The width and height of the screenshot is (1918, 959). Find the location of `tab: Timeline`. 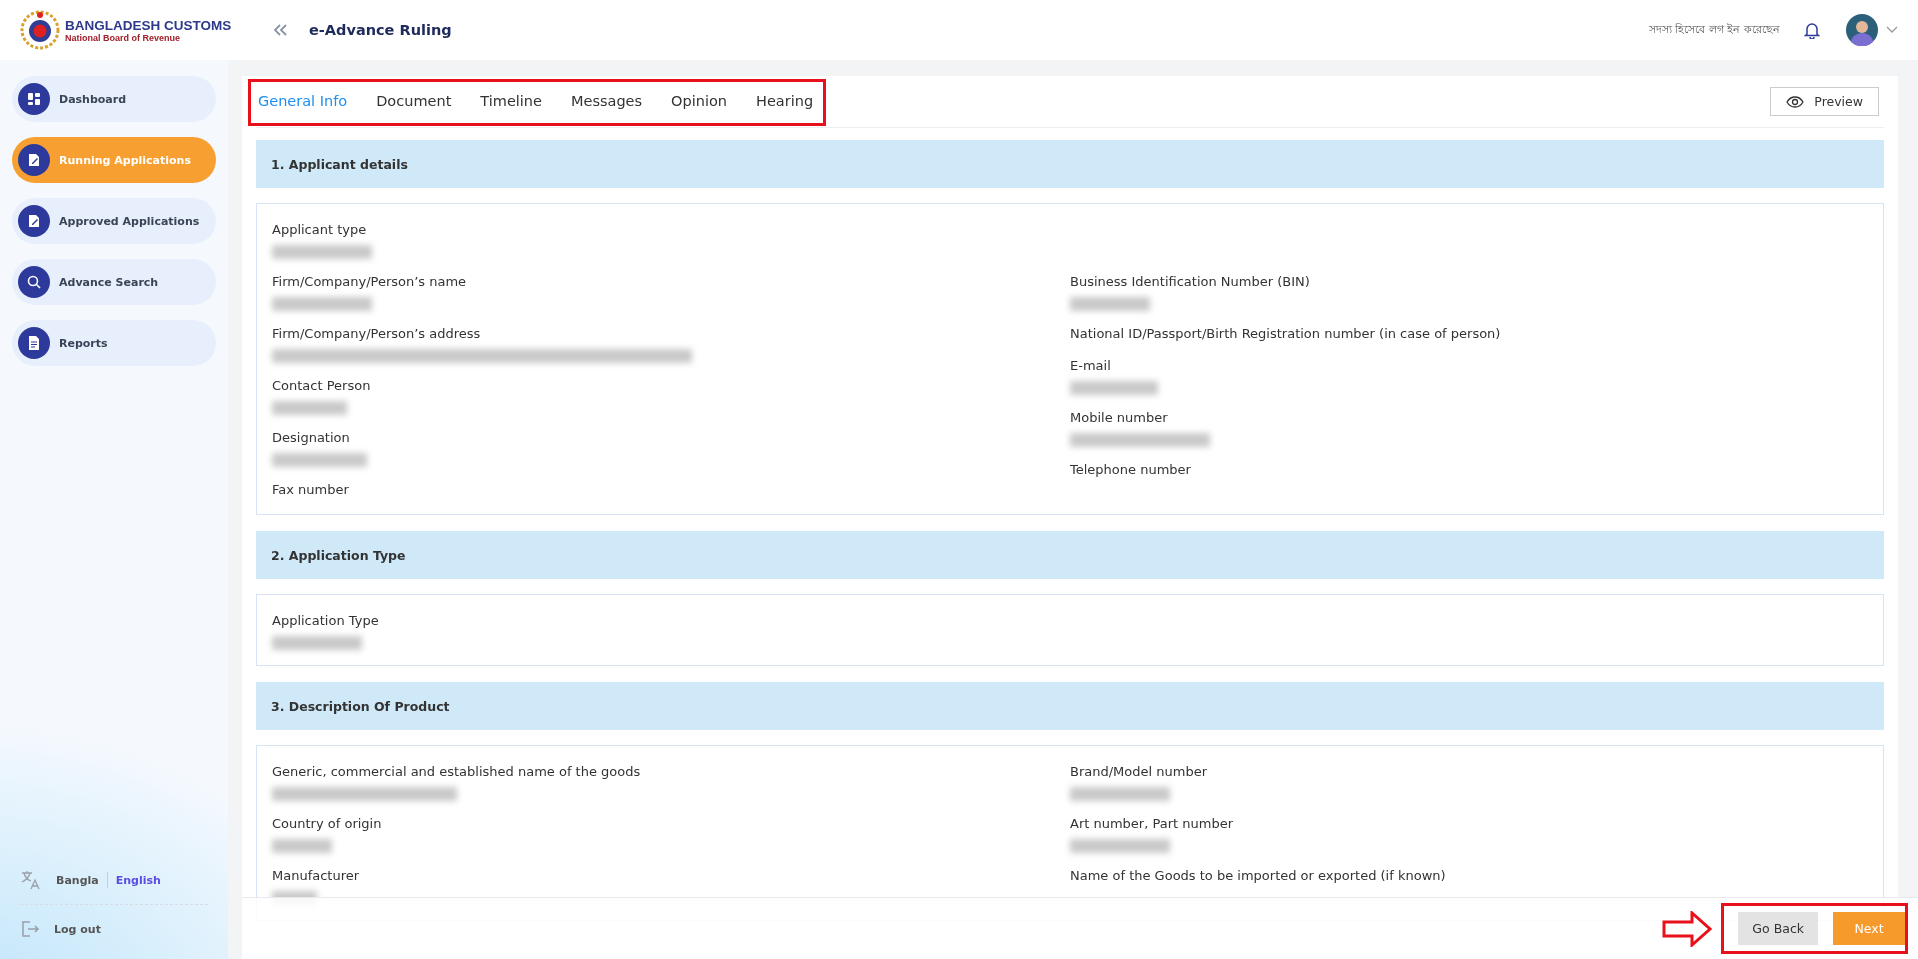

tab: Timeline is located at coordinates (511, 101).